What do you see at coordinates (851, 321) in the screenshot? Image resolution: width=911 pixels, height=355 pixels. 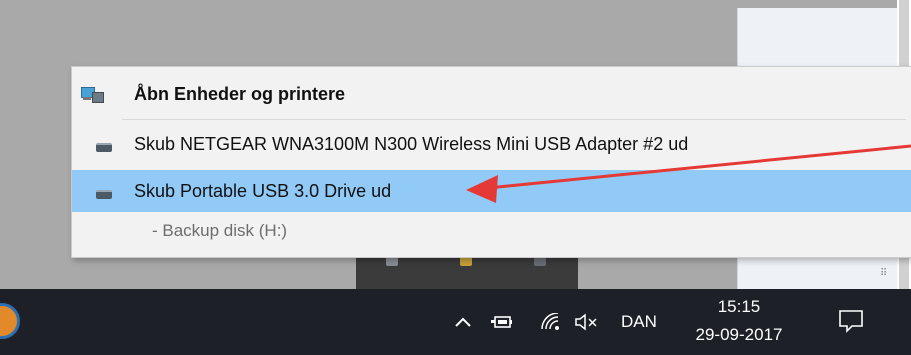 I see `action-center-icon` at bounding box center [851, 321].